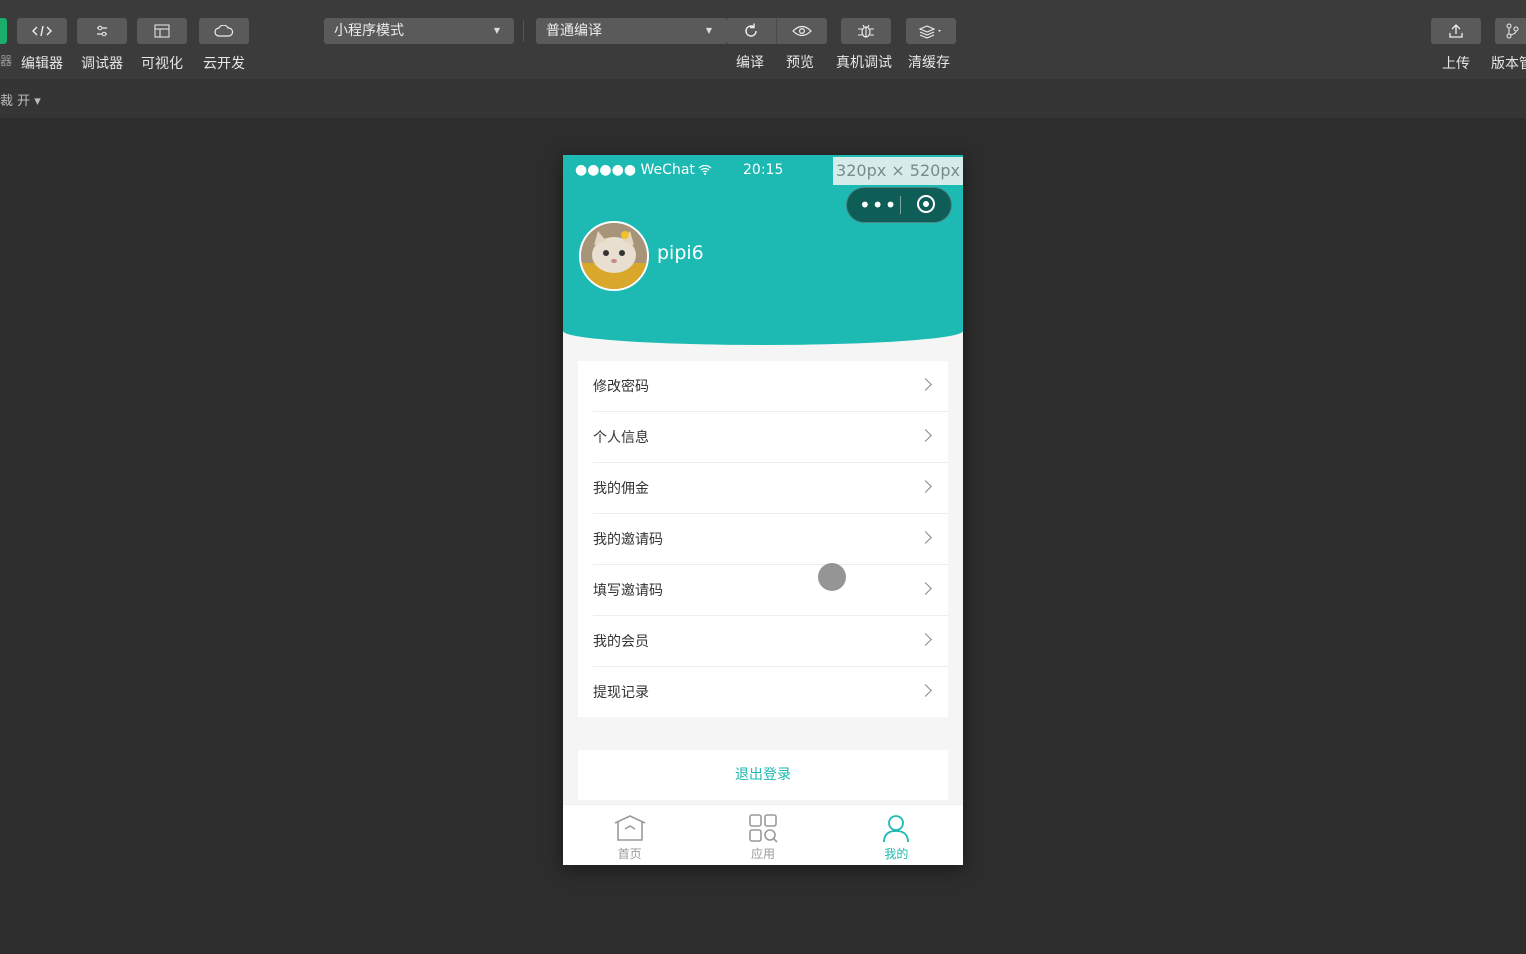 This screenshot has height=954, width=1526. What do you see at coordinates (224, 45) in the screenshot?
I see `cloud-dev-tool: 云开发` at bounding box center [224, 45].